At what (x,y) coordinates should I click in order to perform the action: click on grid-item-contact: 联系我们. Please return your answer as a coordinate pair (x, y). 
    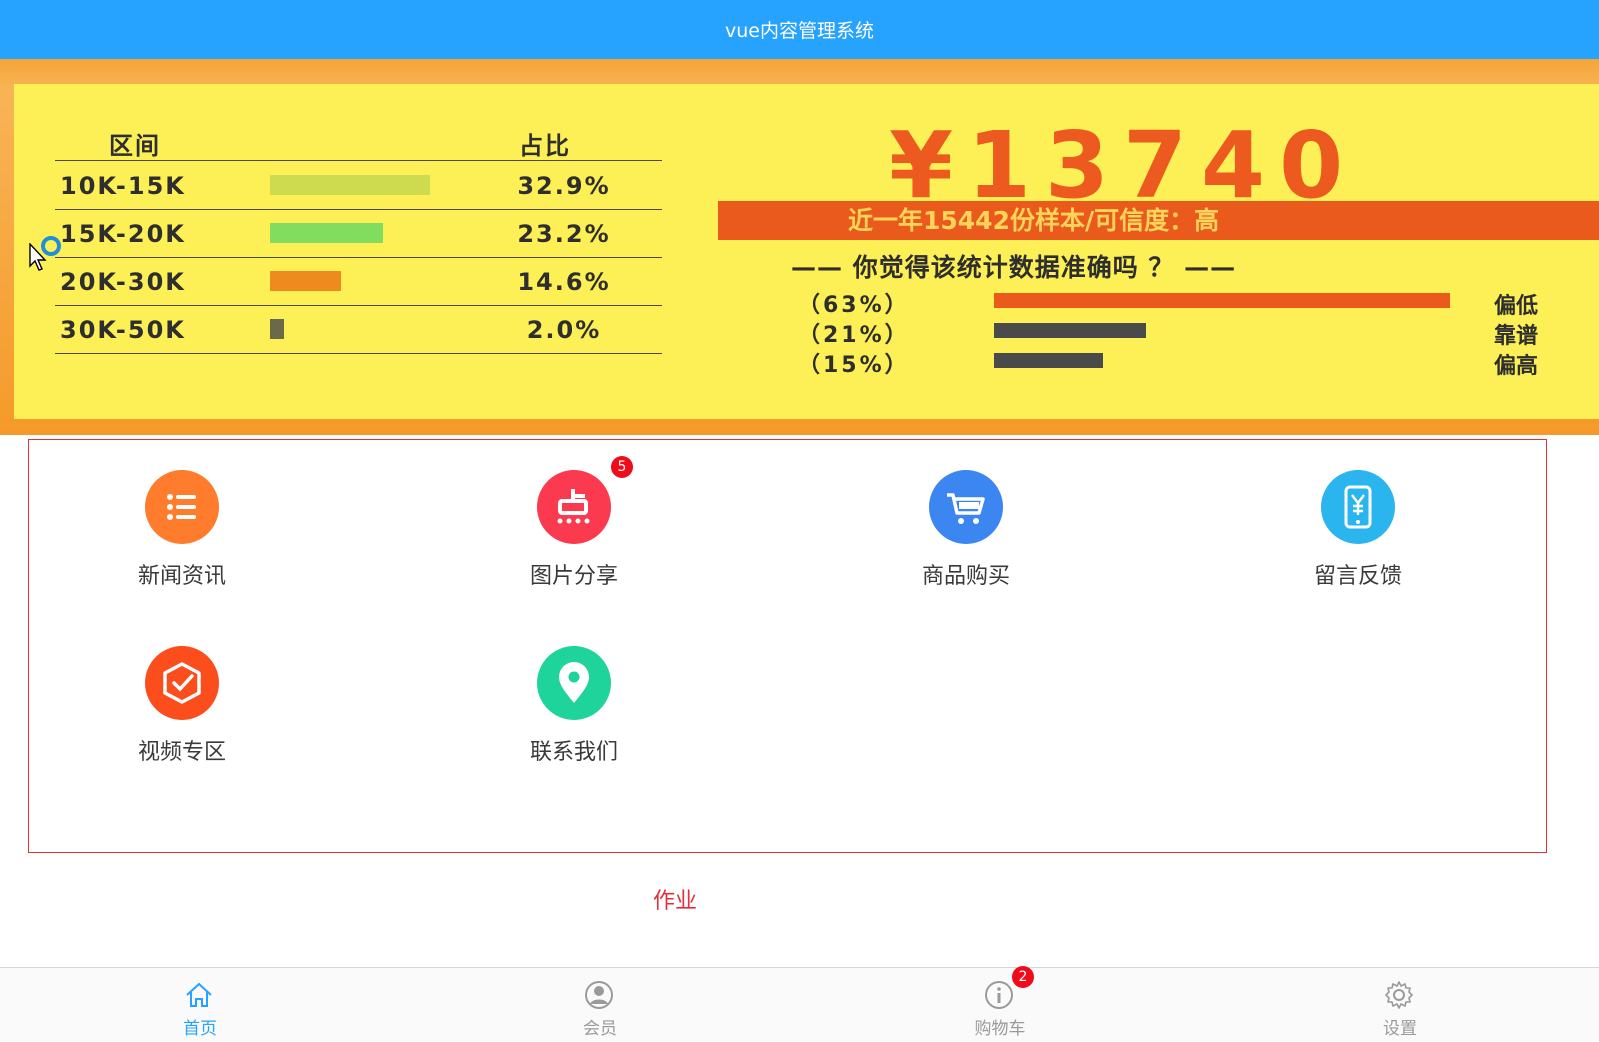
    Looking at the image, I should click on (571, 690).